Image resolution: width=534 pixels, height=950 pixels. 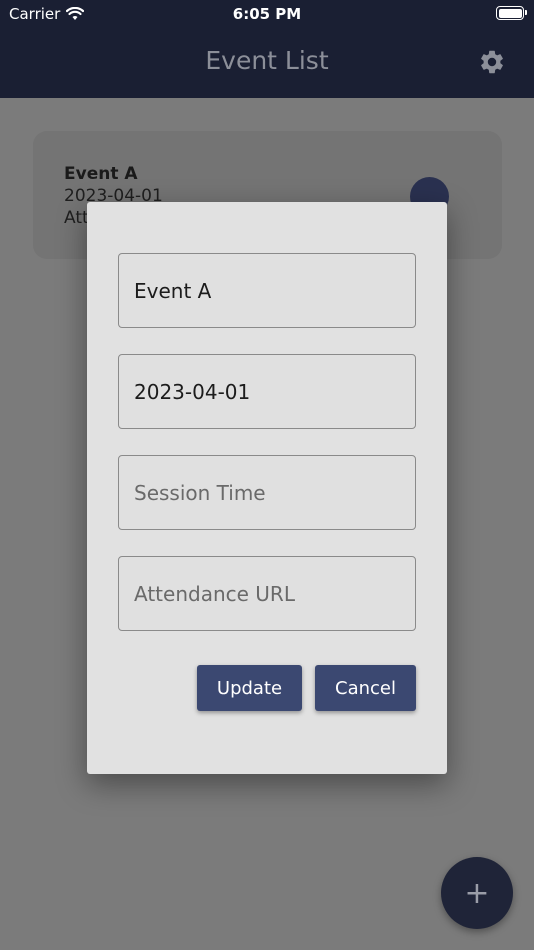 I want to click on status-bar: Carrier 6:05 PM, so click(x=267, y=14).